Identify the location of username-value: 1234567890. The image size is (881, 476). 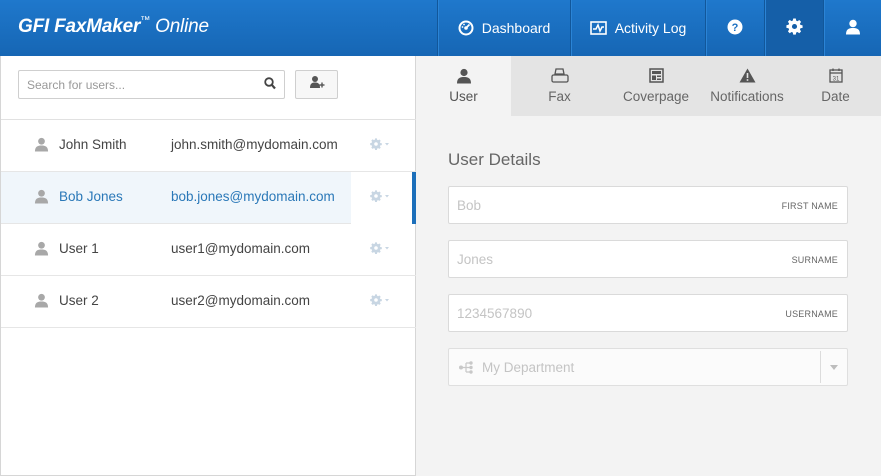
(495, 313).